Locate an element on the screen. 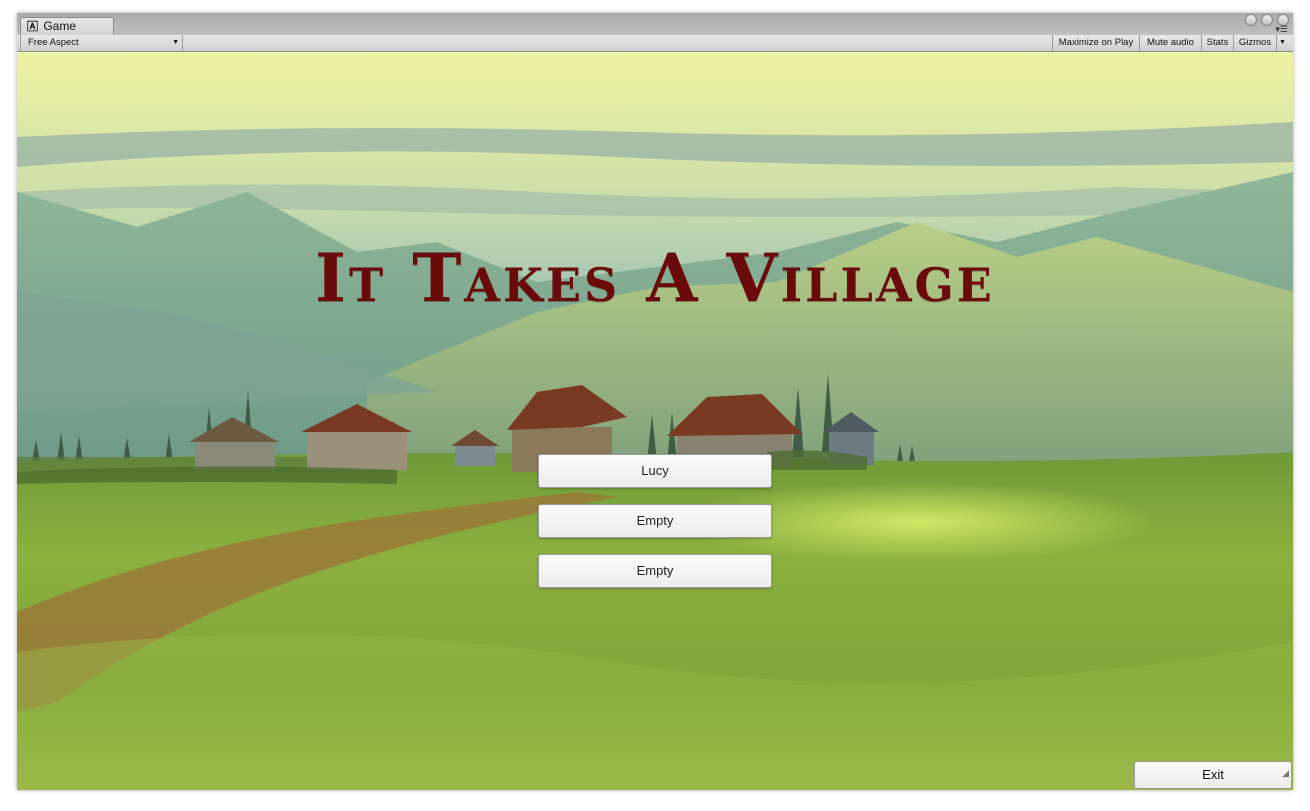 This screenshot has width=1310, height=811. aspect-dropdown-label: Free Aspect is located at coordinates (53, 42).